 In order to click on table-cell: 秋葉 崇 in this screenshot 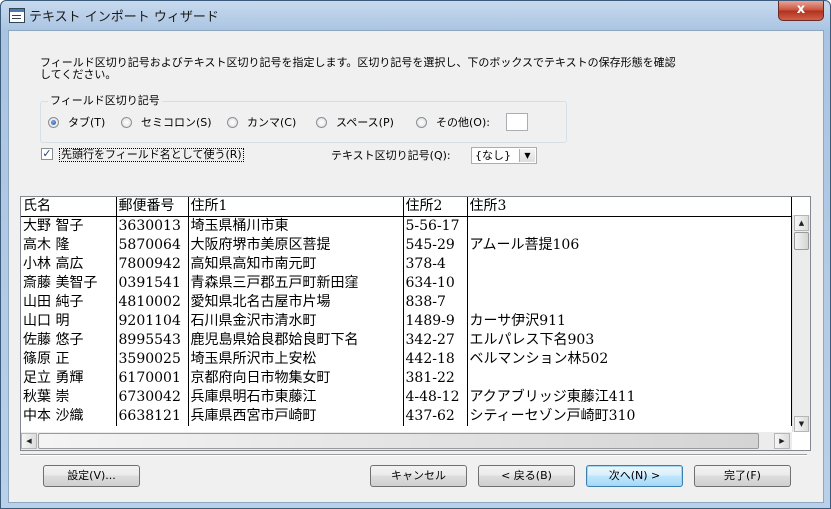, I will do `click(69, 397)`.